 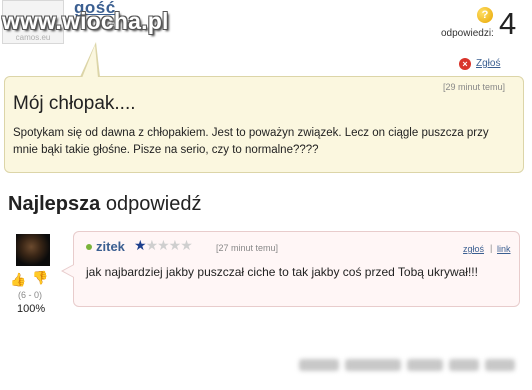 I want to click on answer-bubble-tail-inner, so click(x=68, y=271).